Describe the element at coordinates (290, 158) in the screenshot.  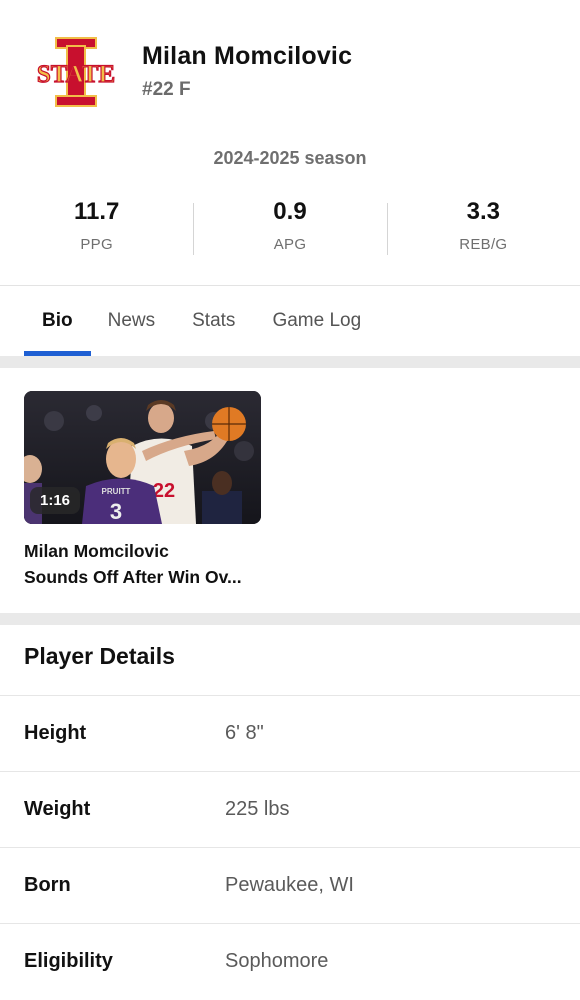
I see `season-label: 2024-2025 season` at that location.